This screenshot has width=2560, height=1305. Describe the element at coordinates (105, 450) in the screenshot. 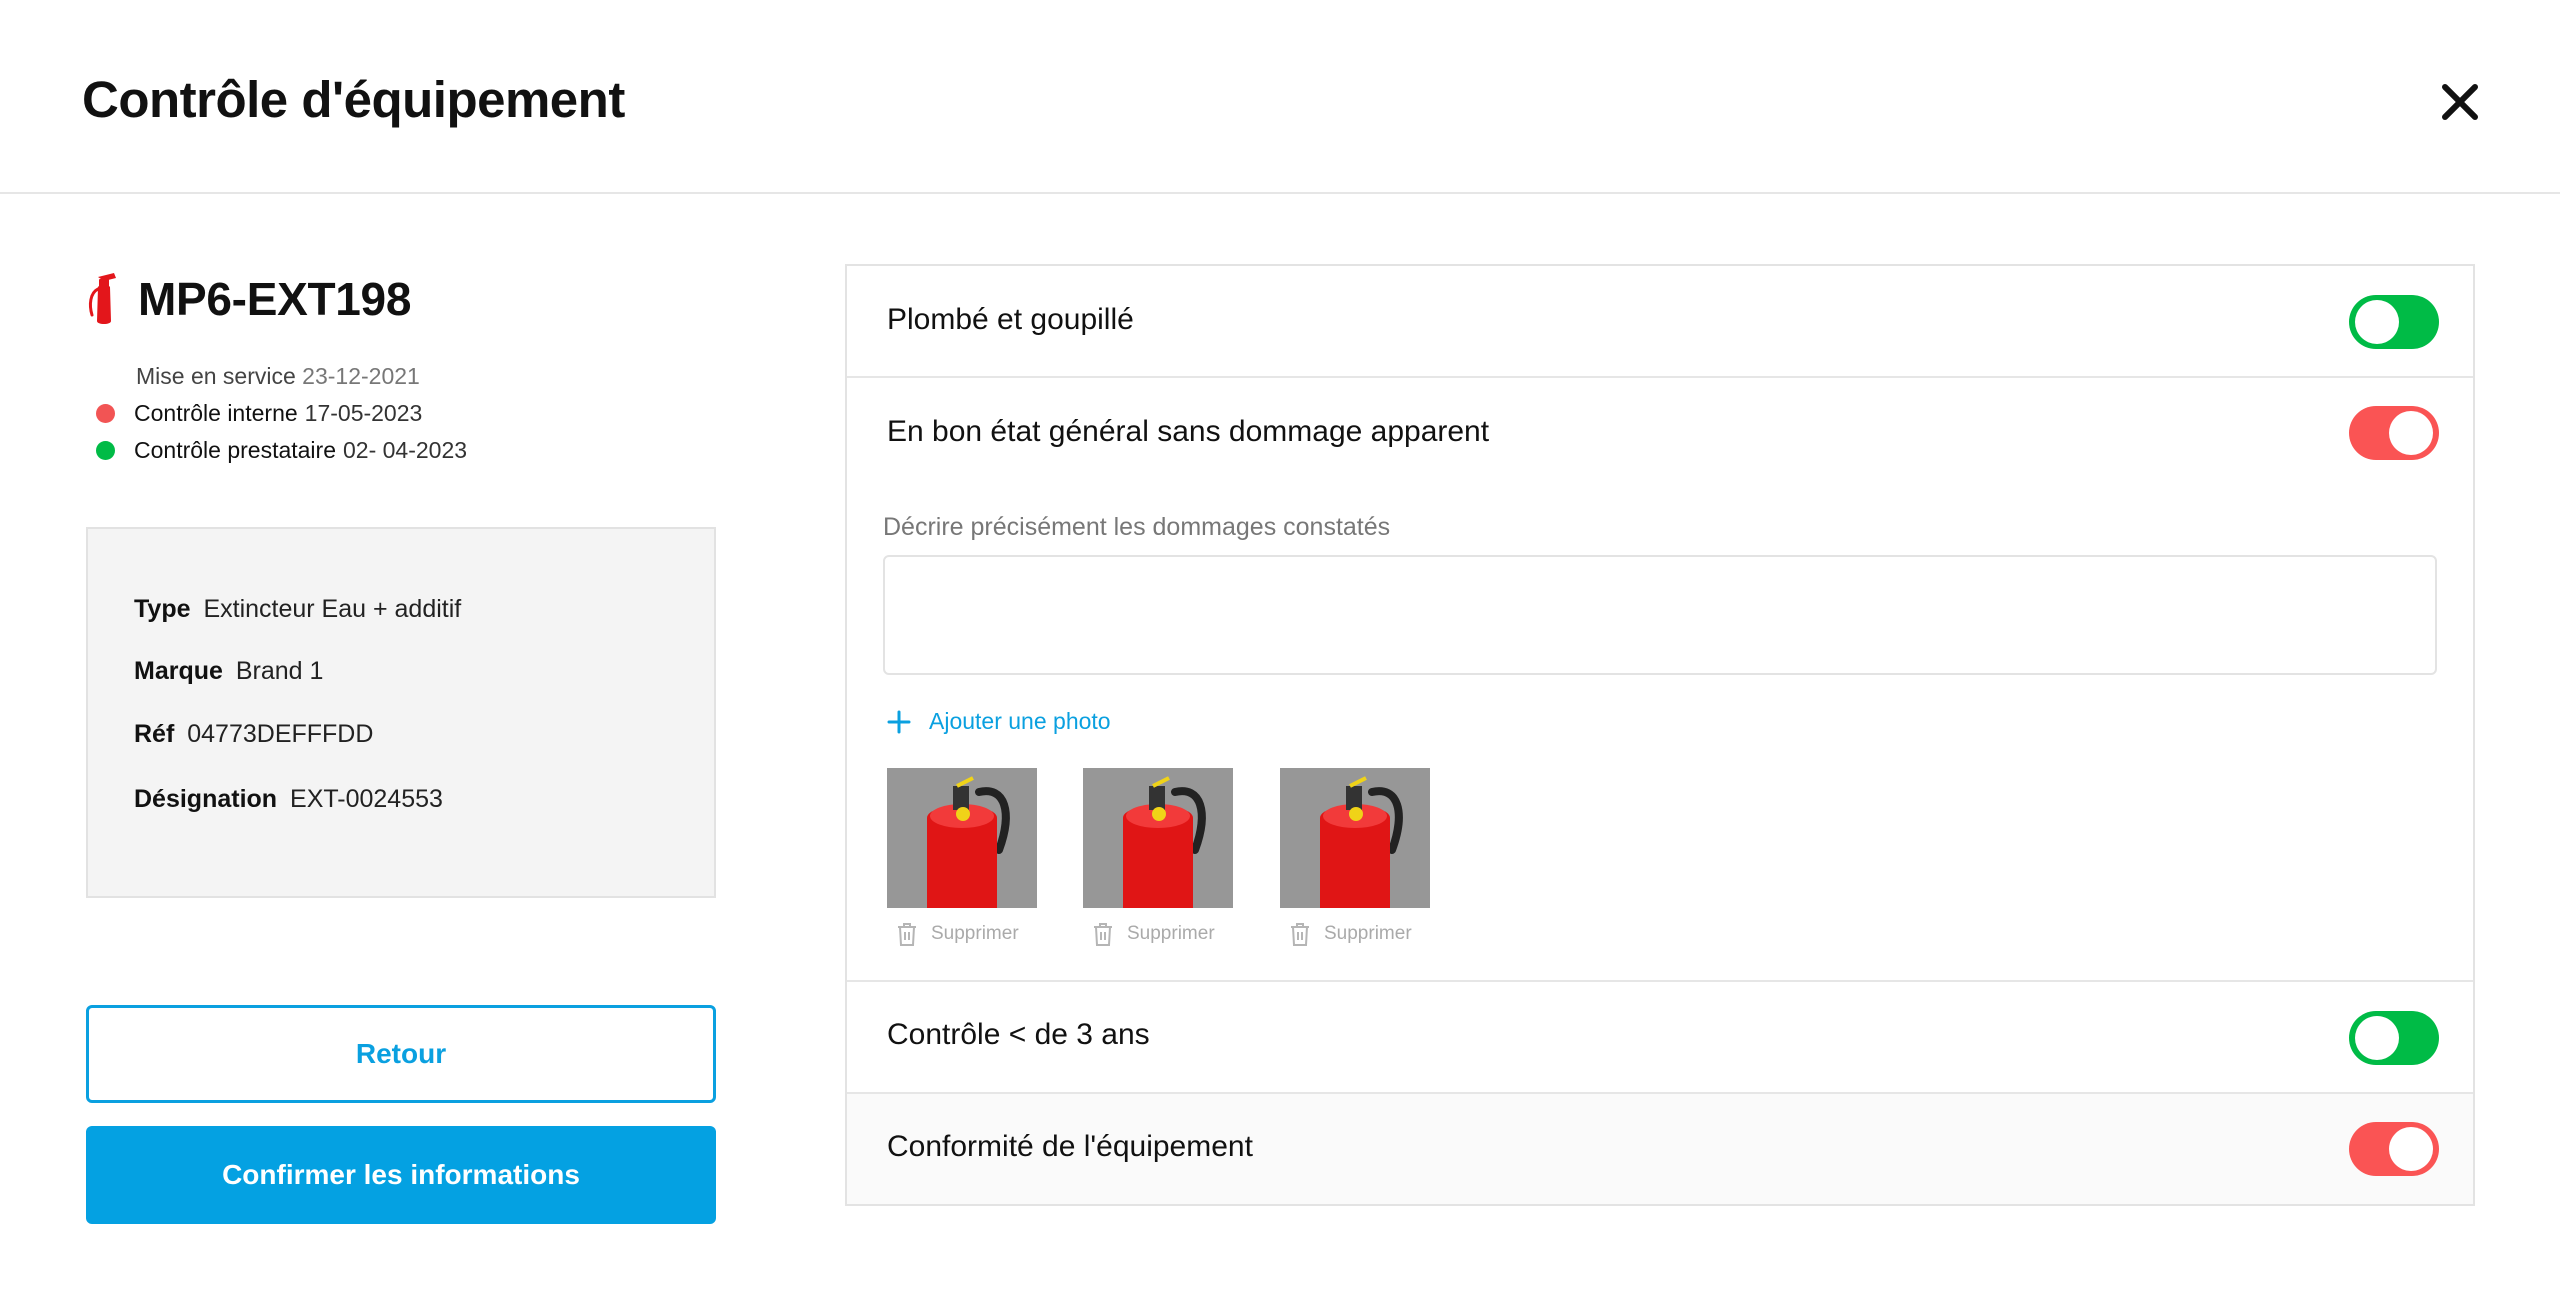

I see `status-dot-green` at that location.